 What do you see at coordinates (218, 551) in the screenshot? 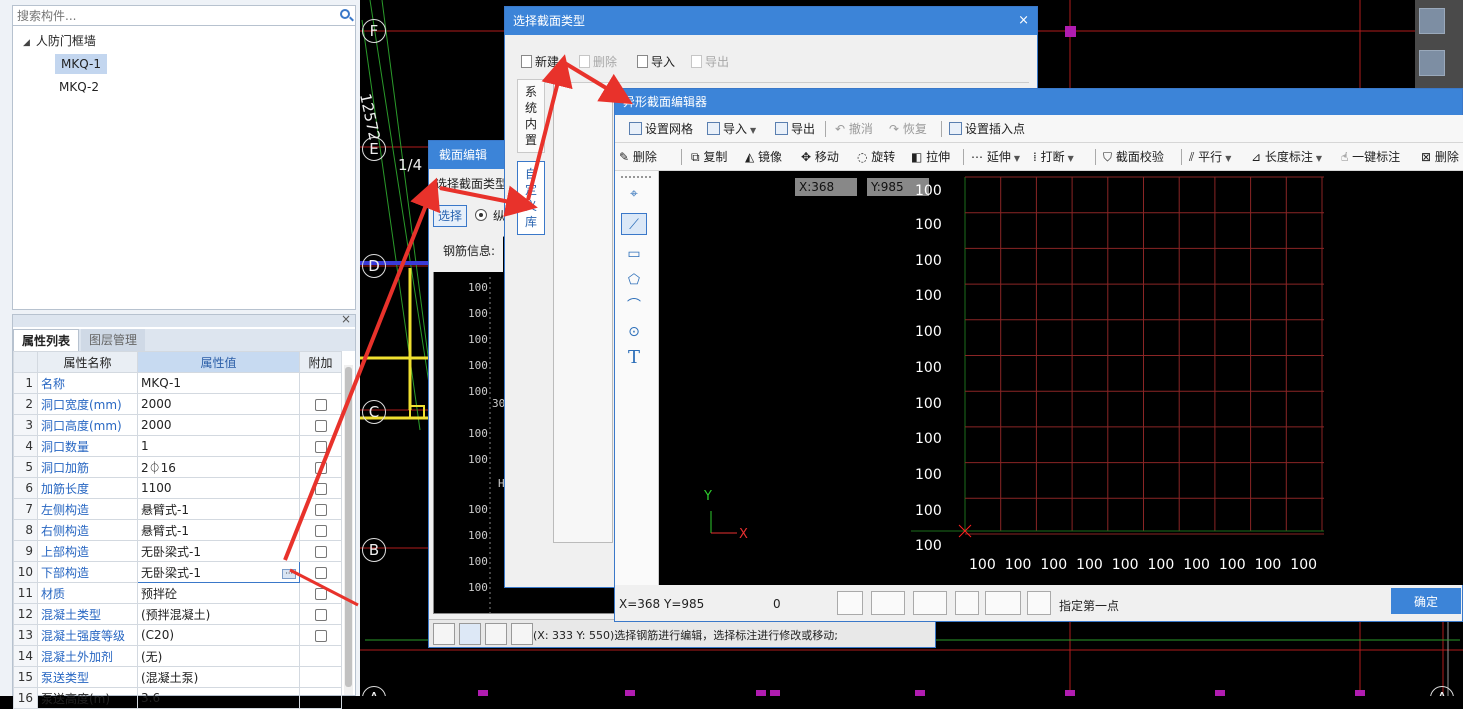
I see `property-value: 无卧梁式-1` at bounding box center [218, 551].